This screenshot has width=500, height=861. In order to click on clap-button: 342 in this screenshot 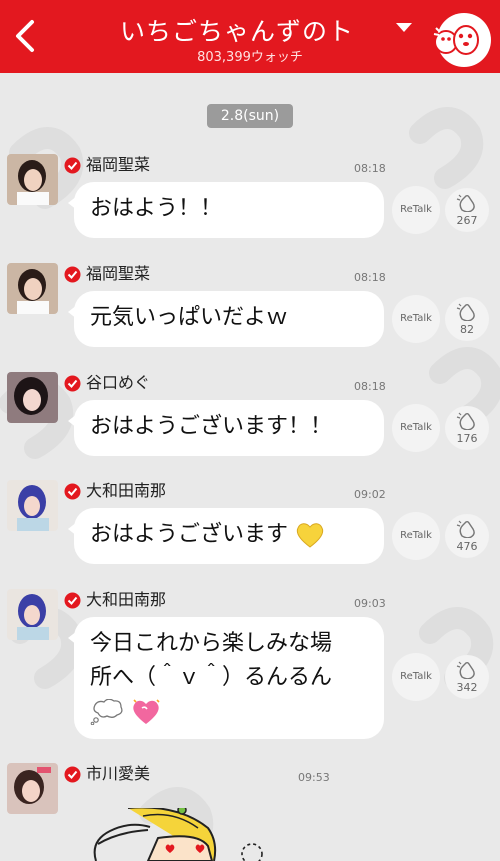, I will do `click(467, 677)`.